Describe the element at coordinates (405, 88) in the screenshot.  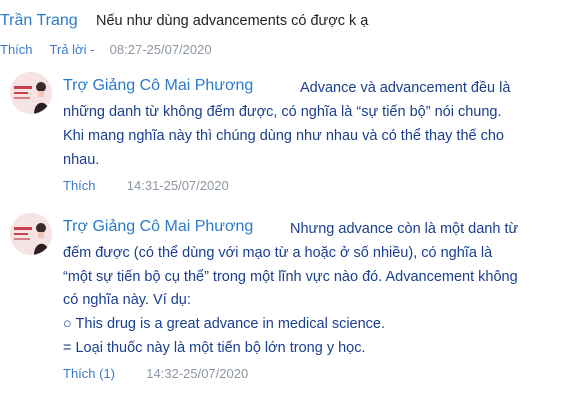
I see `reply-text-line: Advance và advancement đều là` at that location.